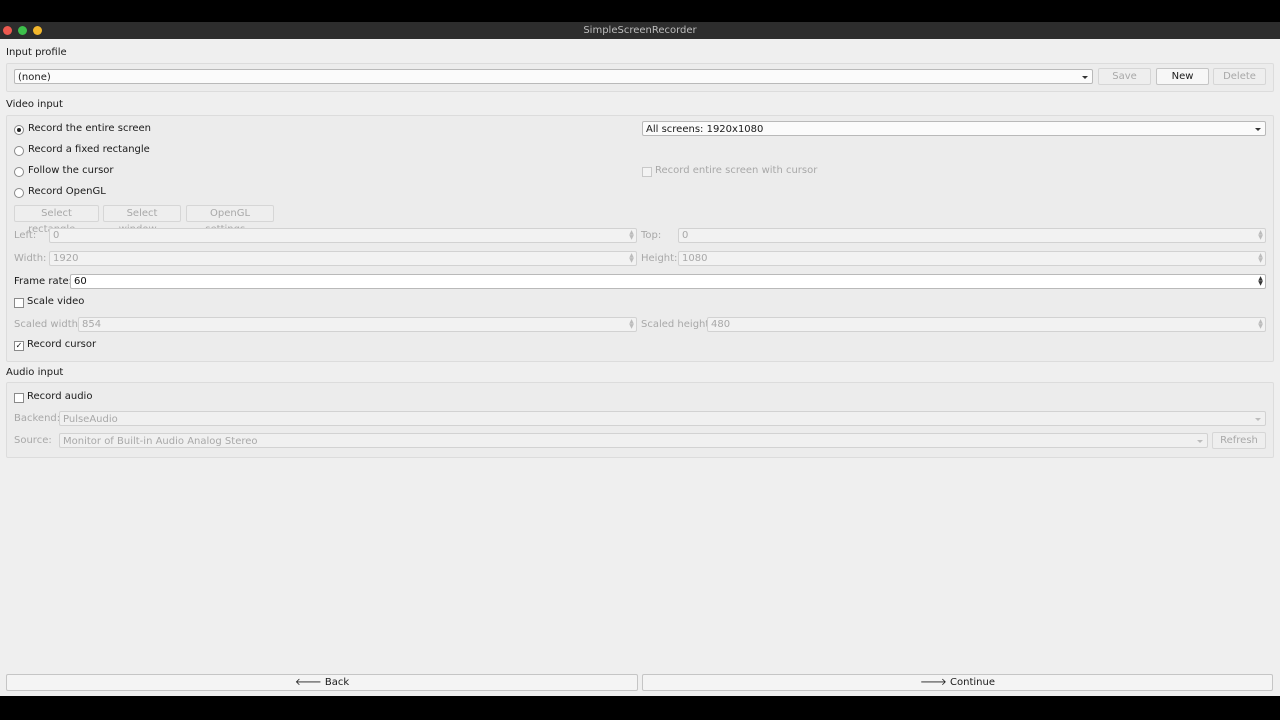  Describe the element at coordinates (972, 258) in the screenshot. I see `height-spinbox: 1080 ▲ ▼` at that location.